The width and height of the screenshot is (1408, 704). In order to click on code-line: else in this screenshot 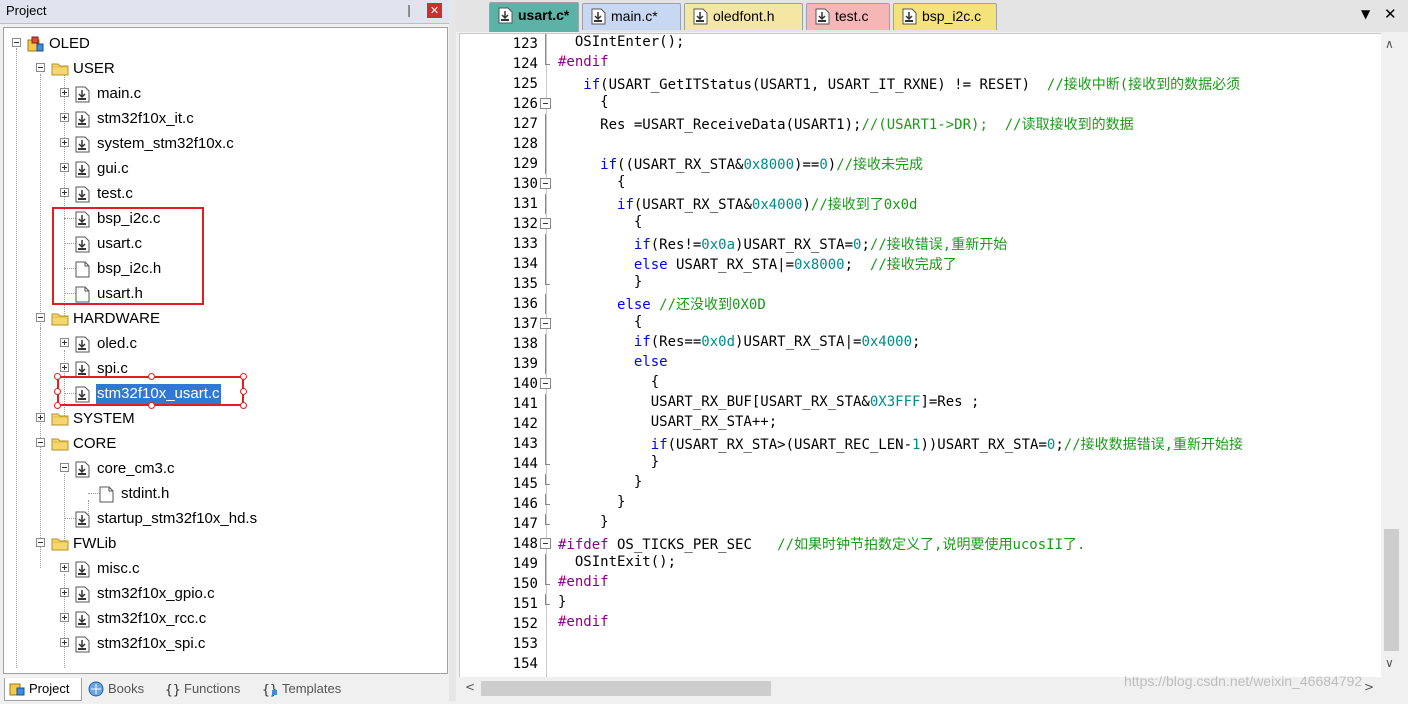, I will do `click(613, 364)`.